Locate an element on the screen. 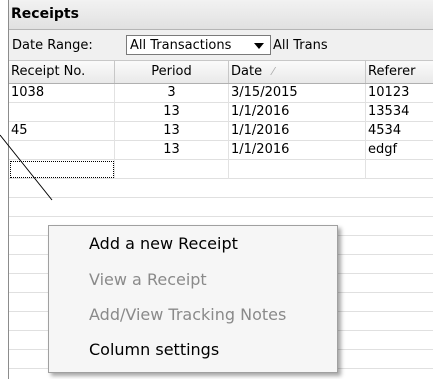  transactions-filter-text: All Trans is located at coordinates (300, 45).